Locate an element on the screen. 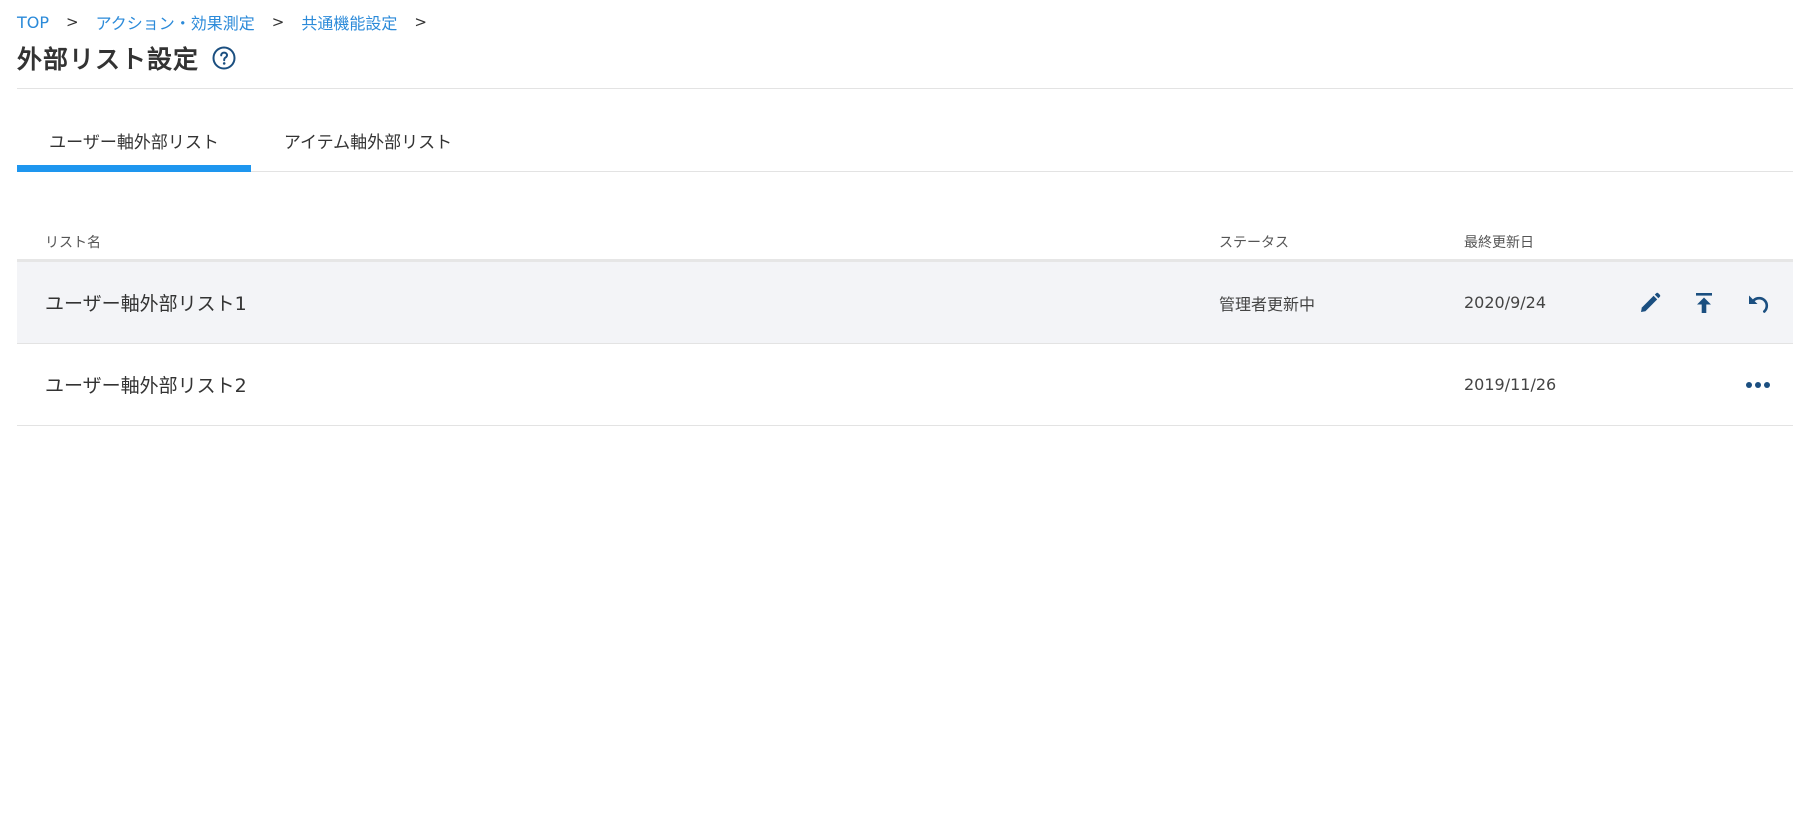  column-header-name: リスト名 is located at coordinates (73, 243).